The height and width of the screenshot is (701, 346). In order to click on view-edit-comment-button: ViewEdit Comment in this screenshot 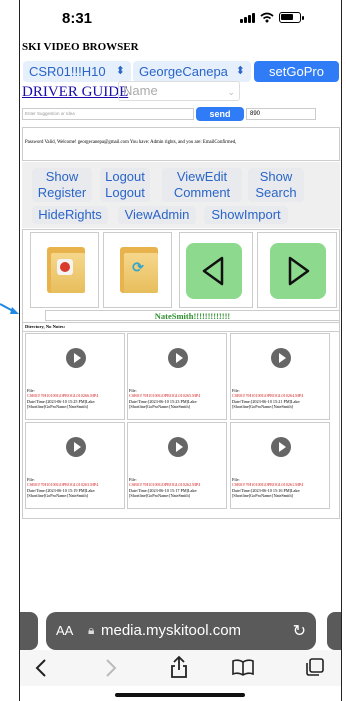, I will do `click(202, 185)`.